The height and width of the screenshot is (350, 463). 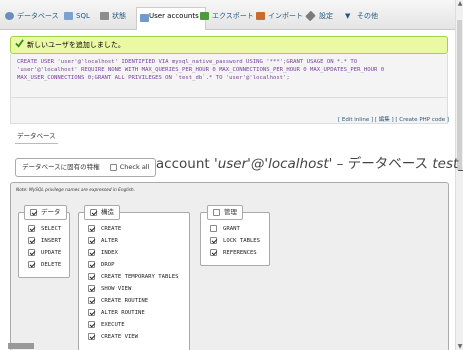 What do you see at coordinates (144, 18) in the screenshot?
I see `user-accounts-icon` at bounding box center [144, 18].